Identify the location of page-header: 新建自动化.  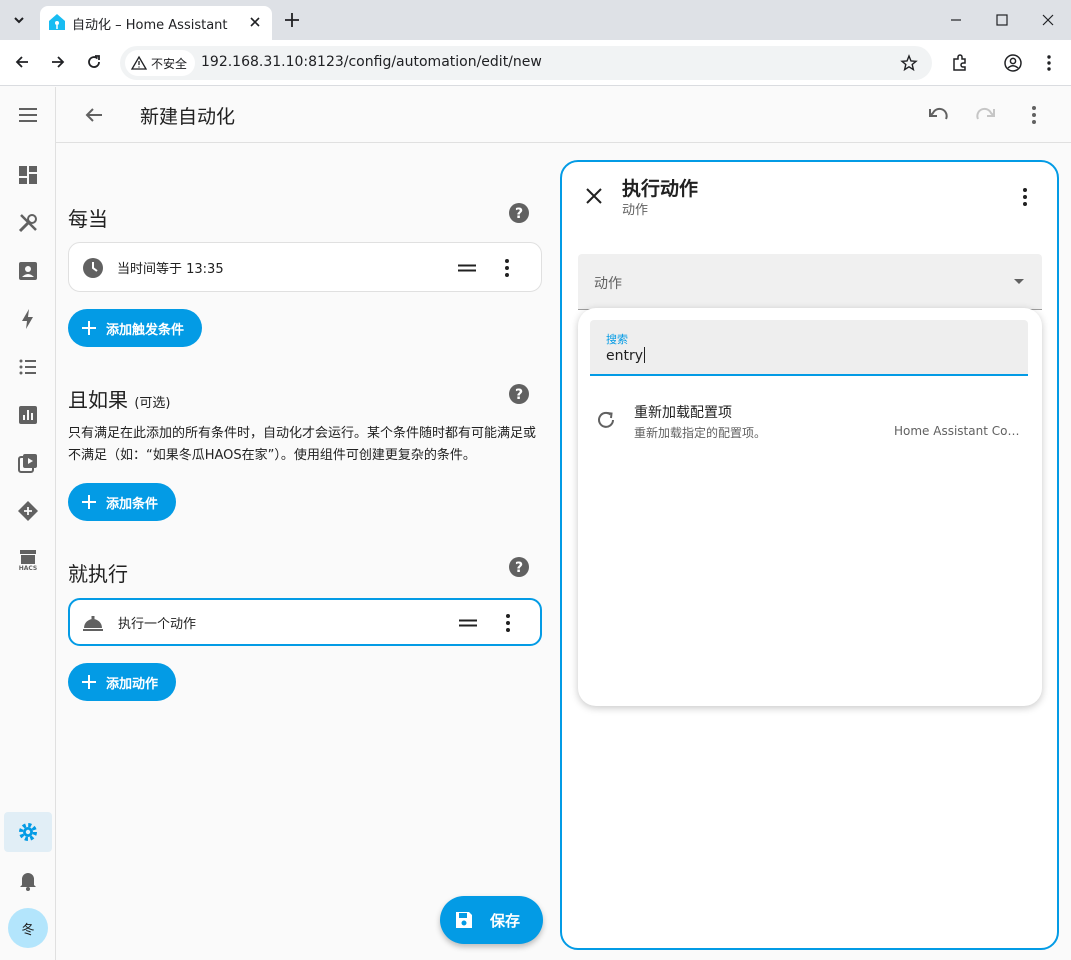
(563, 115).